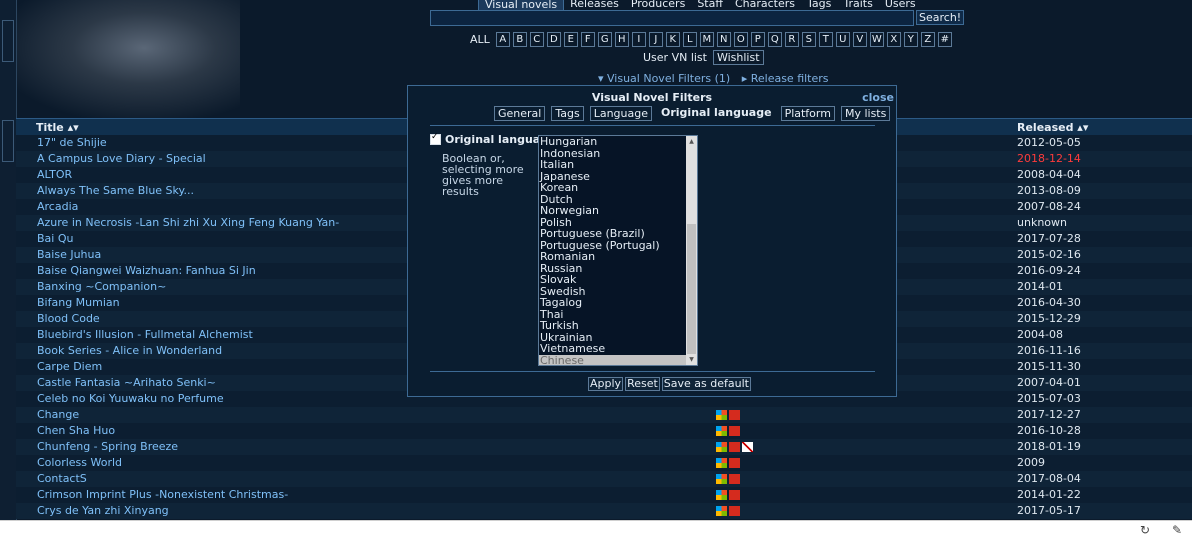 The image size is (1192, 538). I want to click on alpha-letter-link: O, so click(740, 39).